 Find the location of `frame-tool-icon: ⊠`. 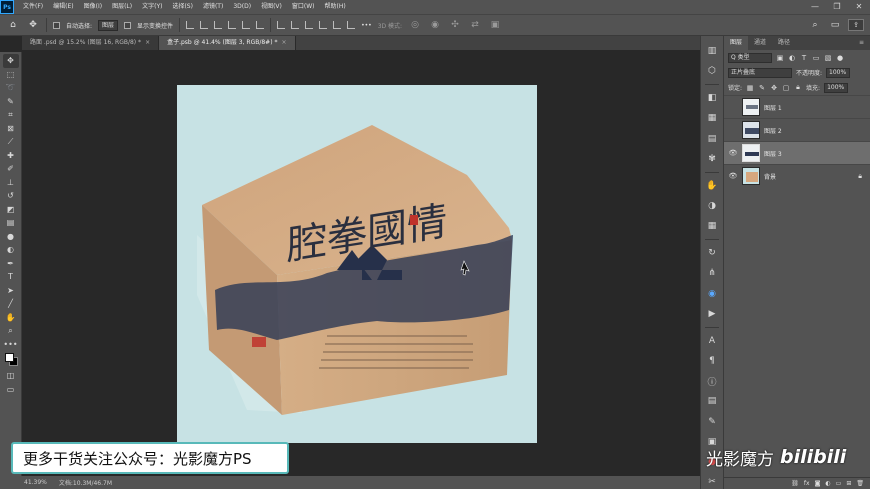

frame-tool-icon: ⊠ is located at coordinates (11, 129).